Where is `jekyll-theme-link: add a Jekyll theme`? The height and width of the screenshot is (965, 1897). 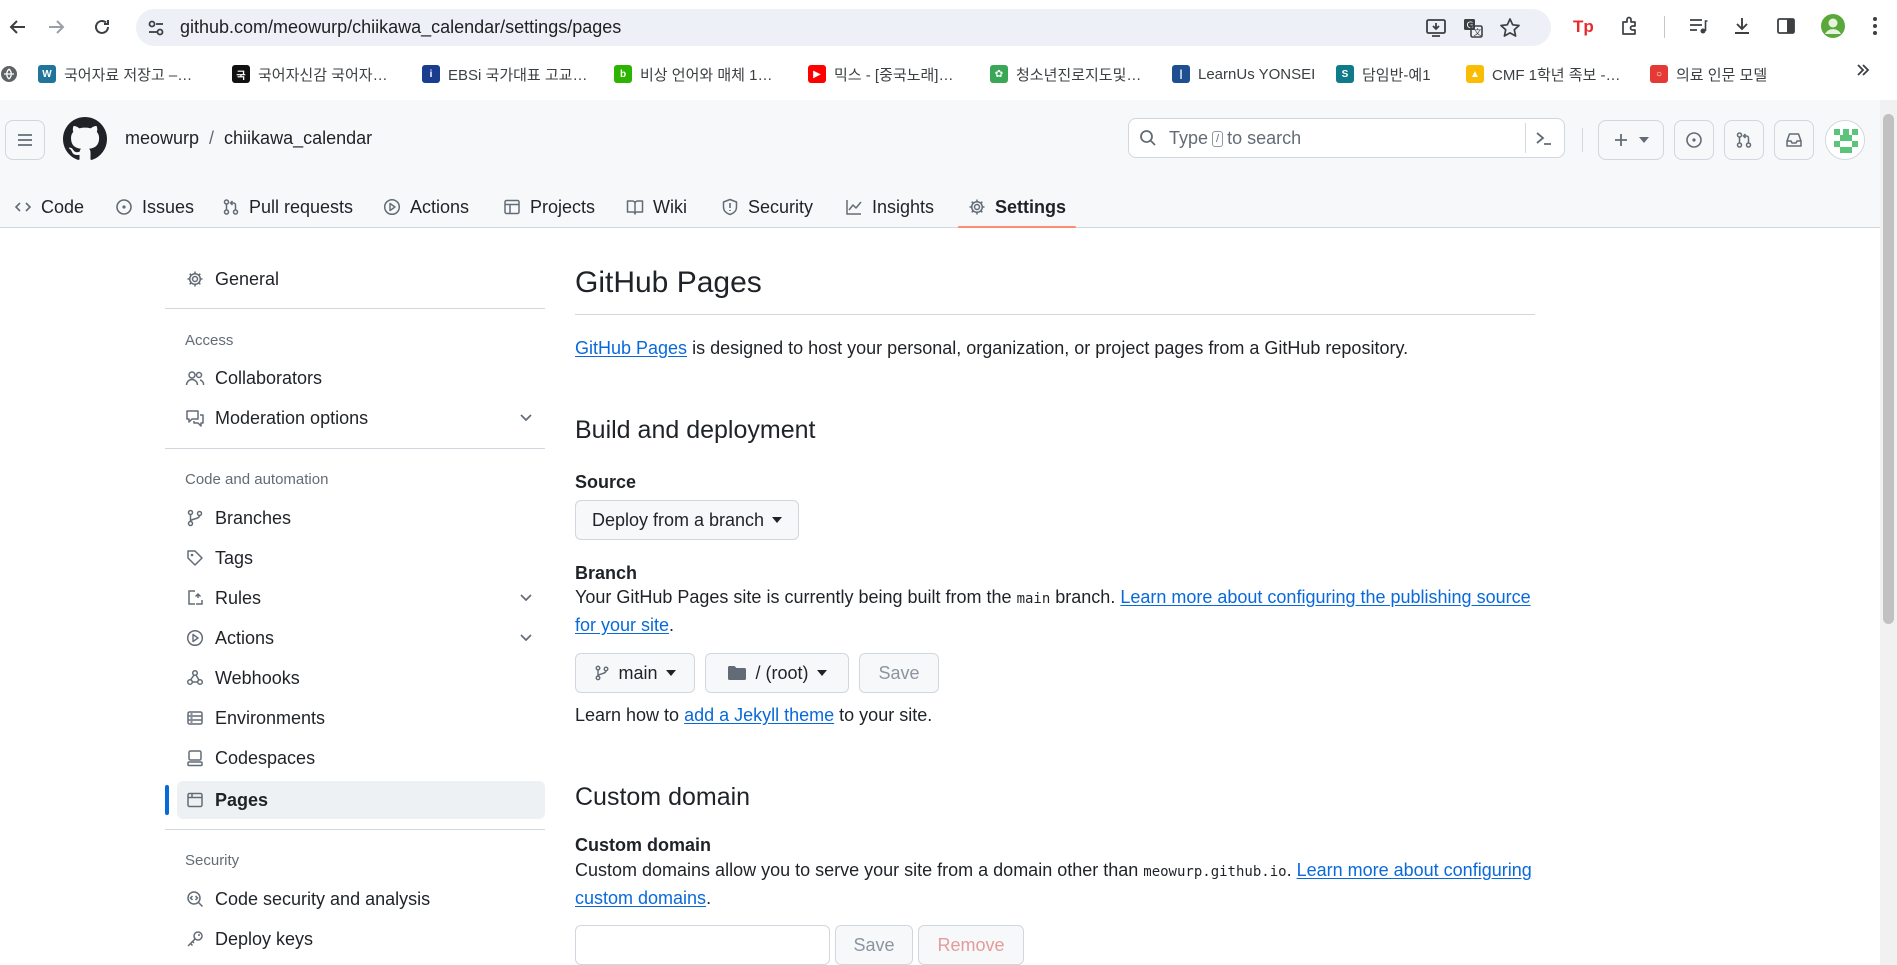
jekyll-theme-link: add a Jekyll theme is located at coordinates (759, 715).